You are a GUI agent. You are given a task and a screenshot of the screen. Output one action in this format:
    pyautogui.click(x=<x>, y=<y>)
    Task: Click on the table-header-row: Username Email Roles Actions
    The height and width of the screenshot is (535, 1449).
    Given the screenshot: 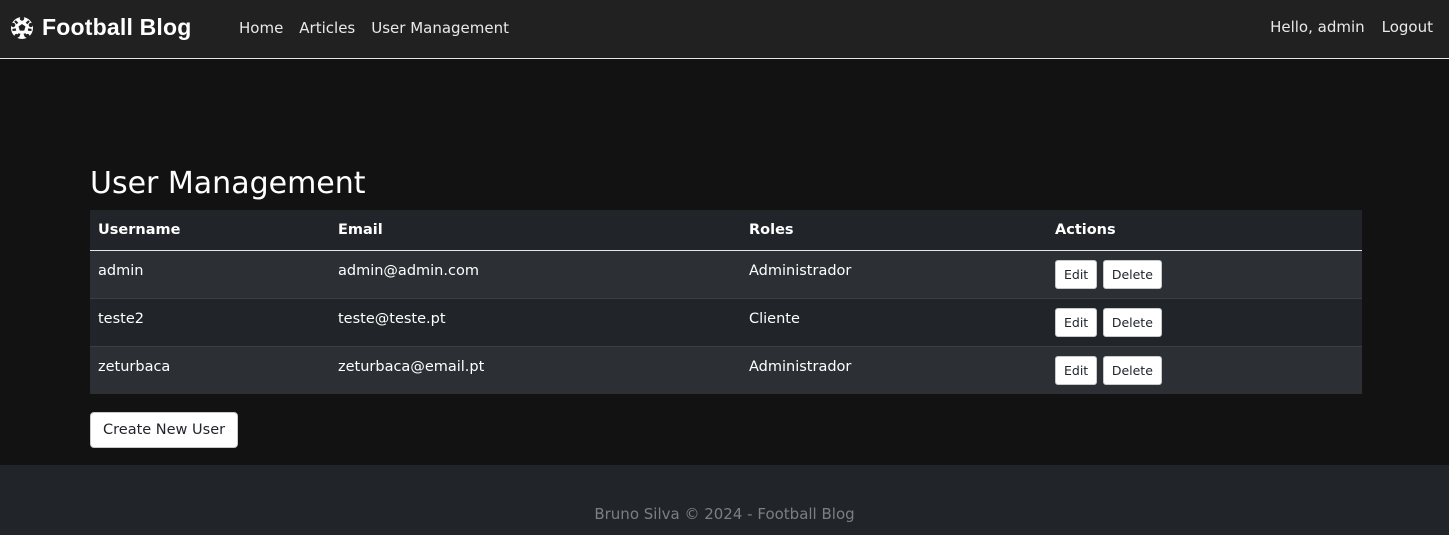 What is the action you would take?
    pyautogui.click(x=726, y=230)
    